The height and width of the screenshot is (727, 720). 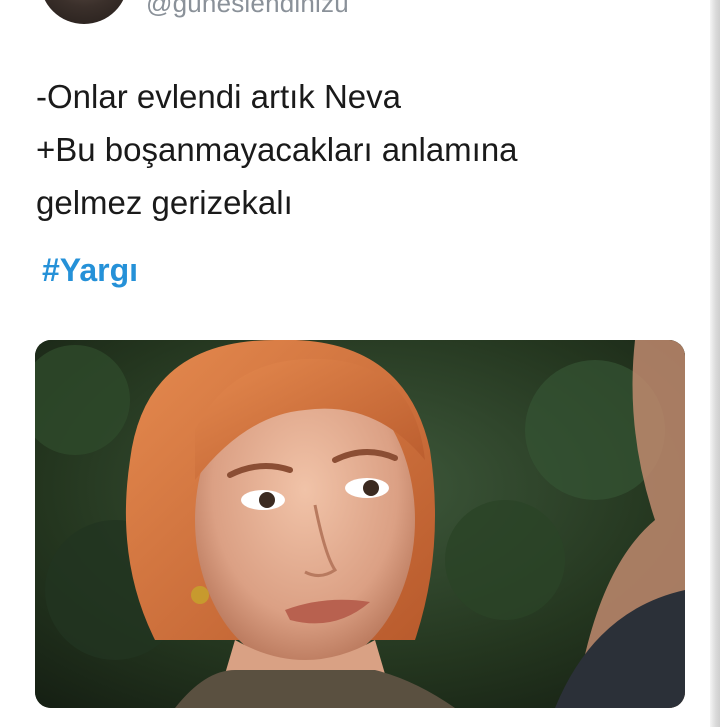 What do you see at coordinates (247, 9) in the screenshot?
I see `author-handle: @gunesiendinizu` at bounding box center [247, 9].